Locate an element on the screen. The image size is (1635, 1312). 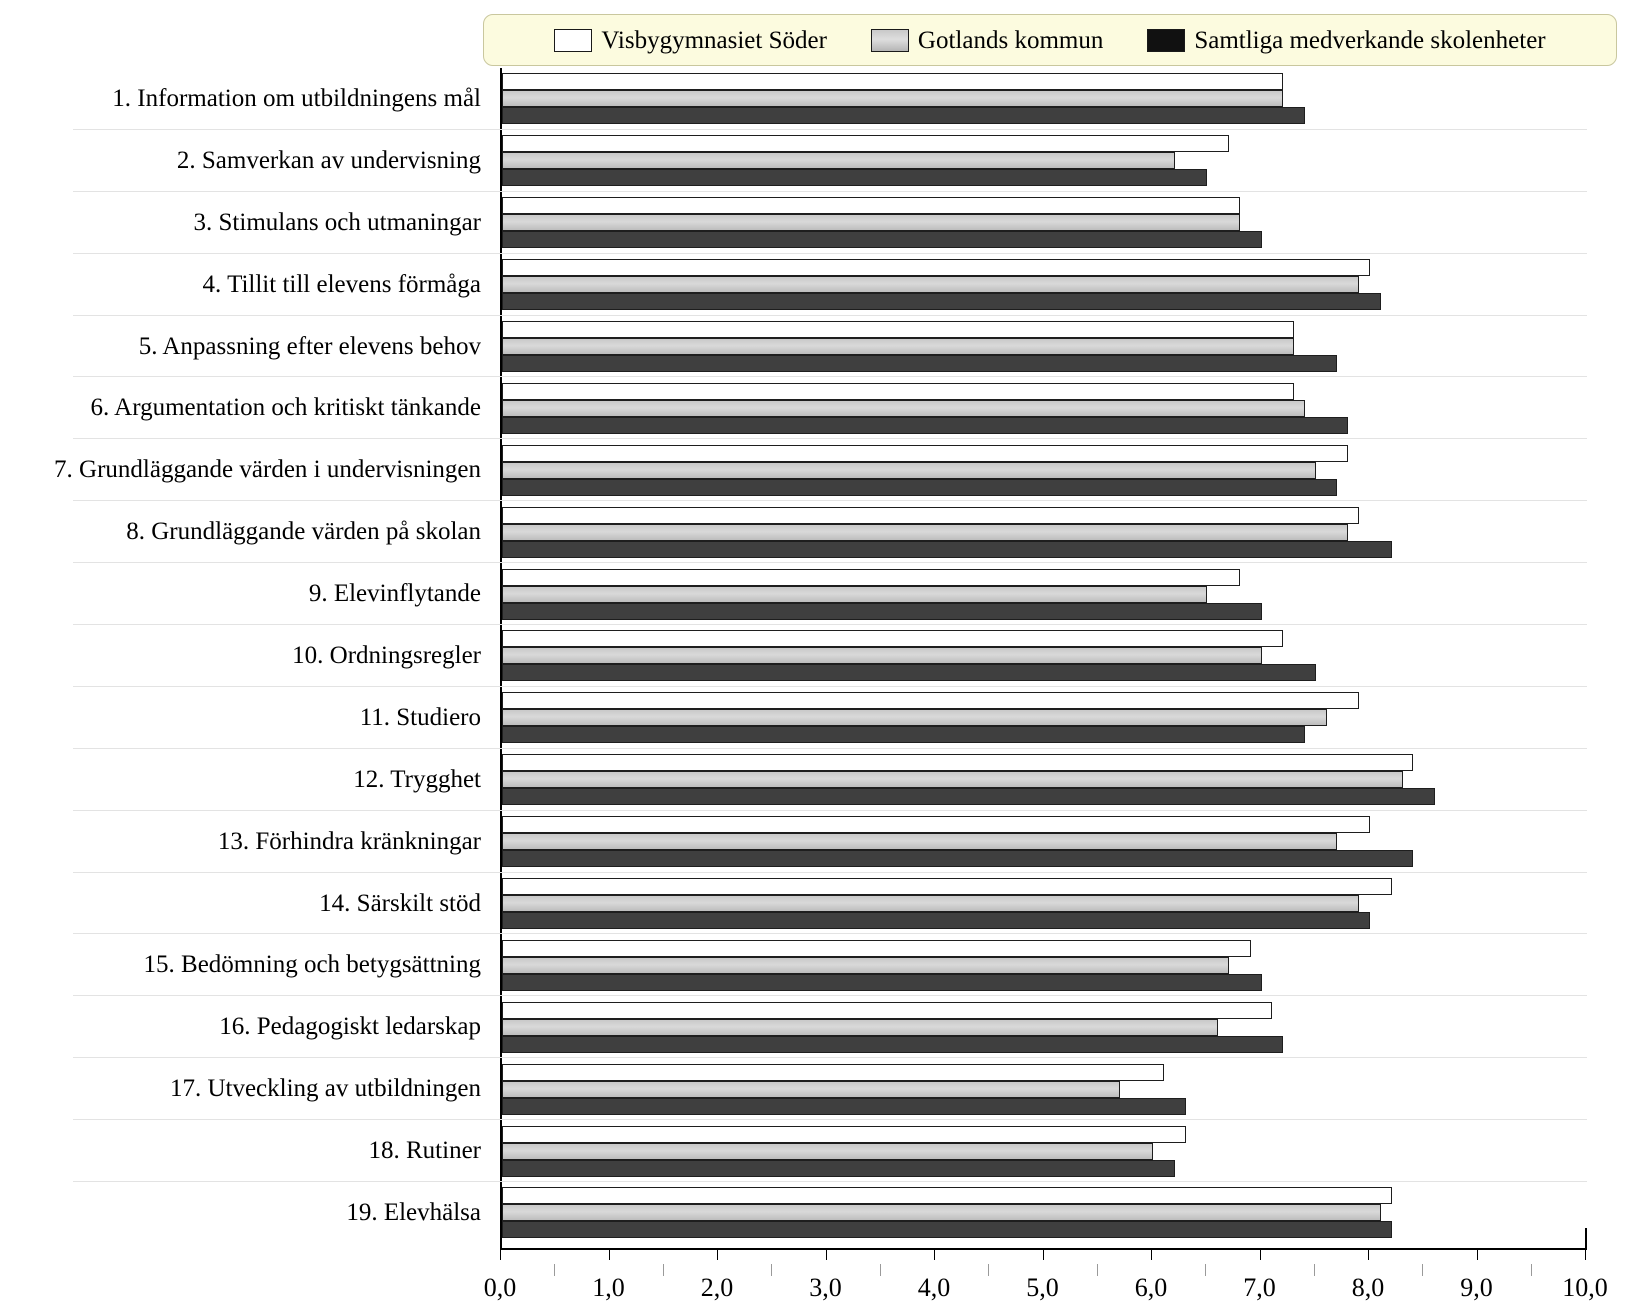
x-tick-label: 4,0 is located at coordinates (934, 1287).